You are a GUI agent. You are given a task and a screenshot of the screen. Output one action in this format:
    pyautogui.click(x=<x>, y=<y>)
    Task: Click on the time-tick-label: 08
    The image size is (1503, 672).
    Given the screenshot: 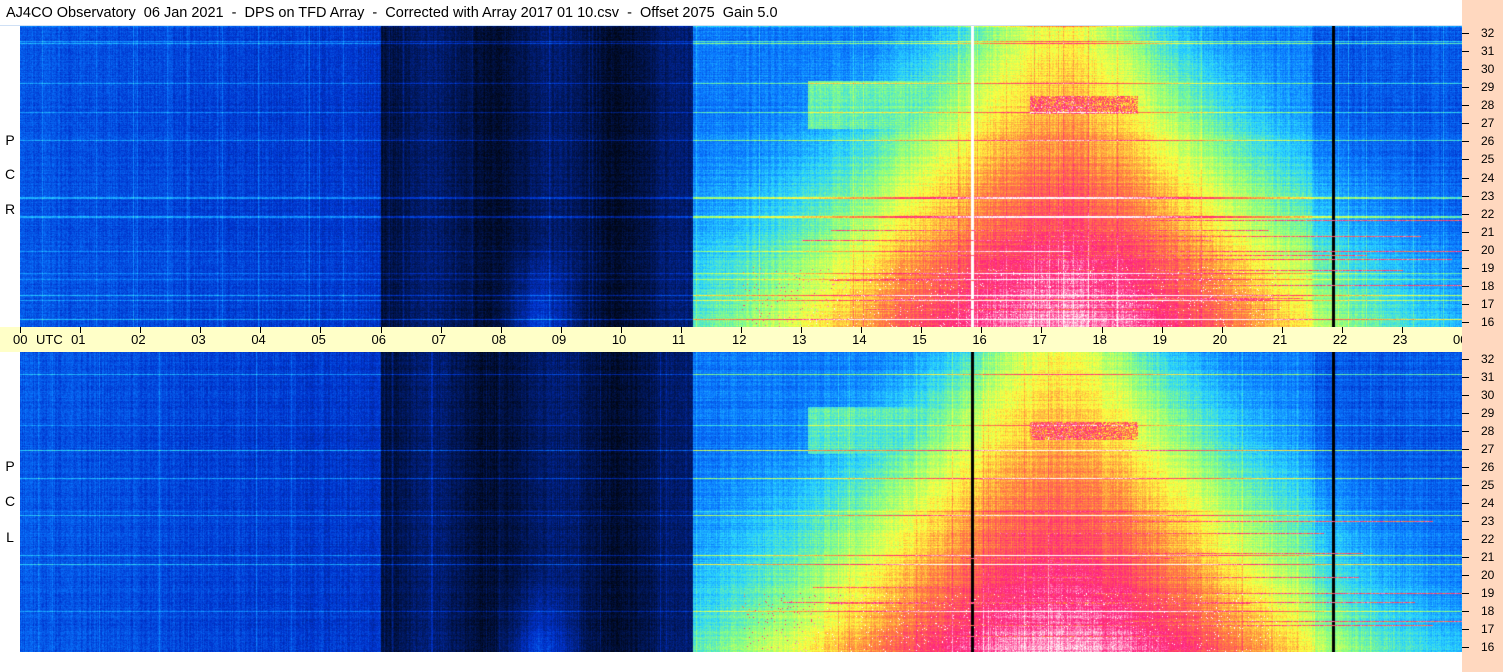 What is the action you would take?
    pyautogui.click(x=499, y=339)
    